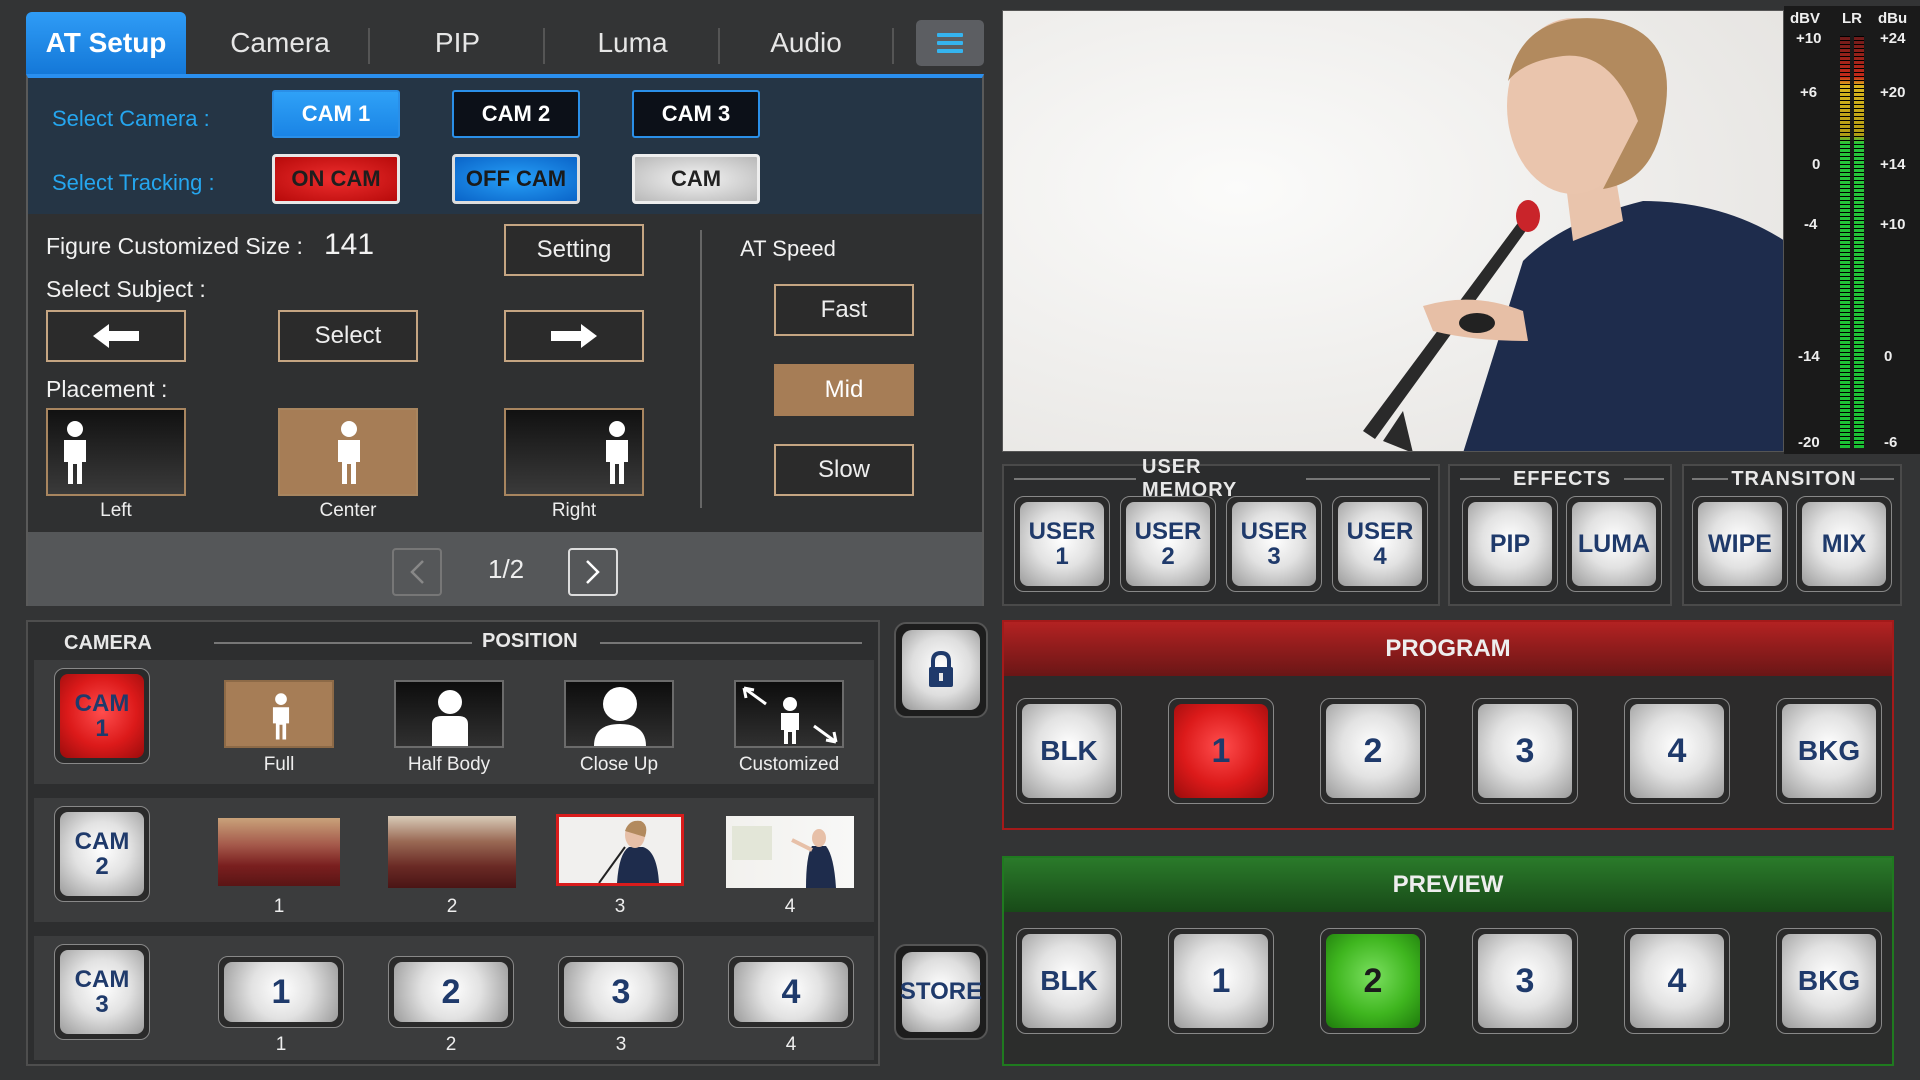 The height and width of the screenshot is (1080, 1920). Describe the element at coordinates (791, 992) in the screenshot. I see `cam-3-preset-4-button: 4` at that location.